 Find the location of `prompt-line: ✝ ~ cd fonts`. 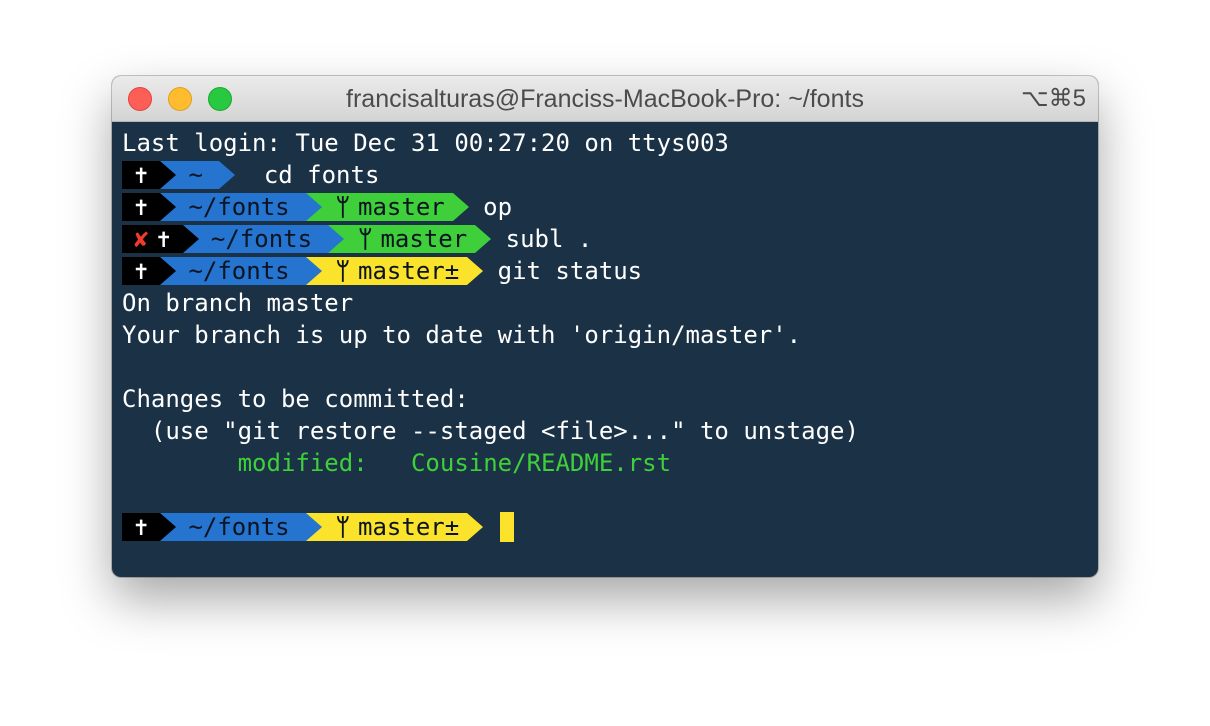

prompt-line: ✝ ~ cd fonts is located at coordinates (490, 175).